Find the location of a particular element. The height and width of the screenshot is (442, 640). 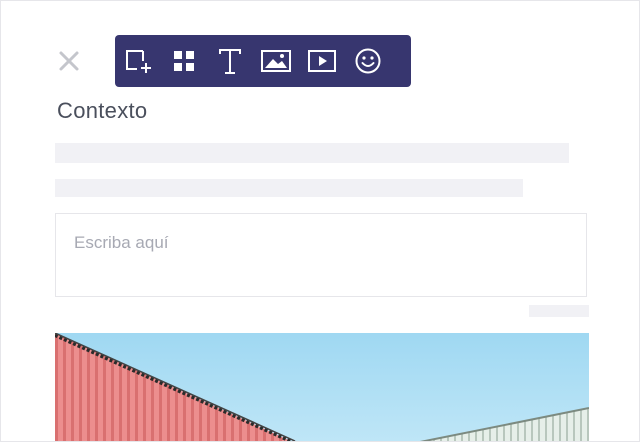

emoji-icon is located at coordinates (368, 61).